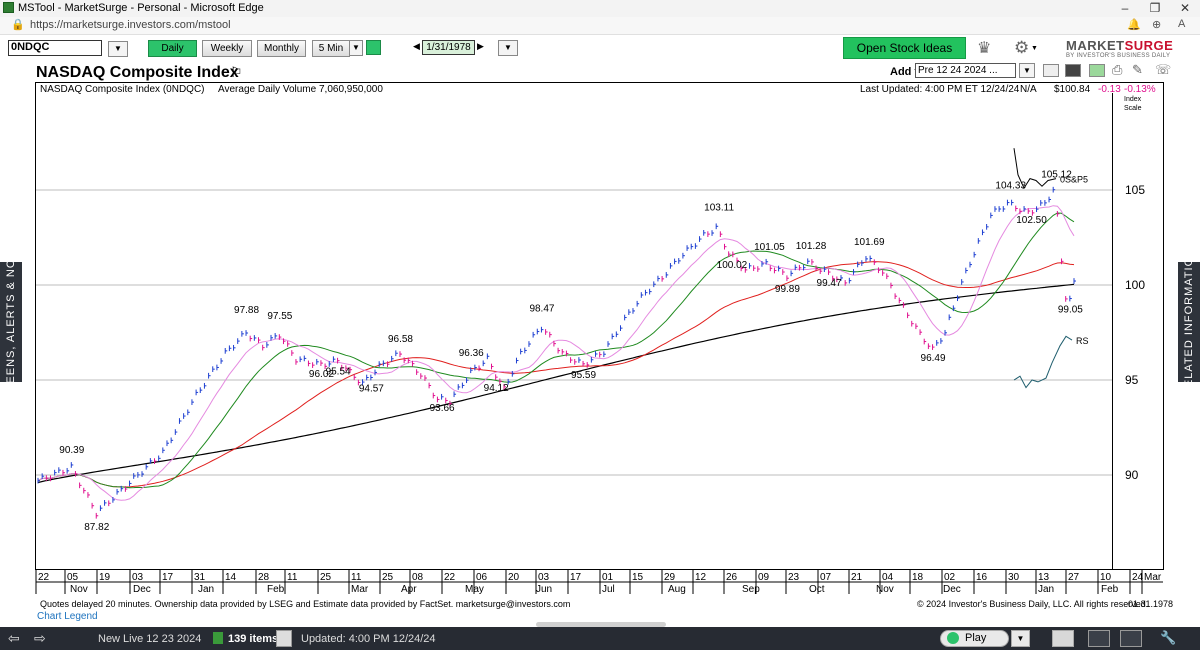  I want to click on price-annotation: 99.47, so click(829, 283).